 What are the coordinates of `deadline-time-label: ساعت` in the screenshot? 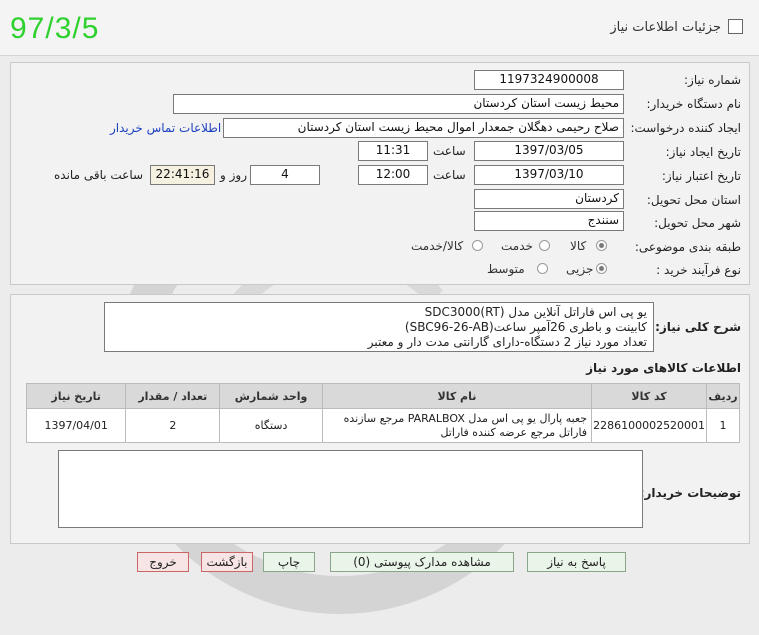 It's located at (449, 175).